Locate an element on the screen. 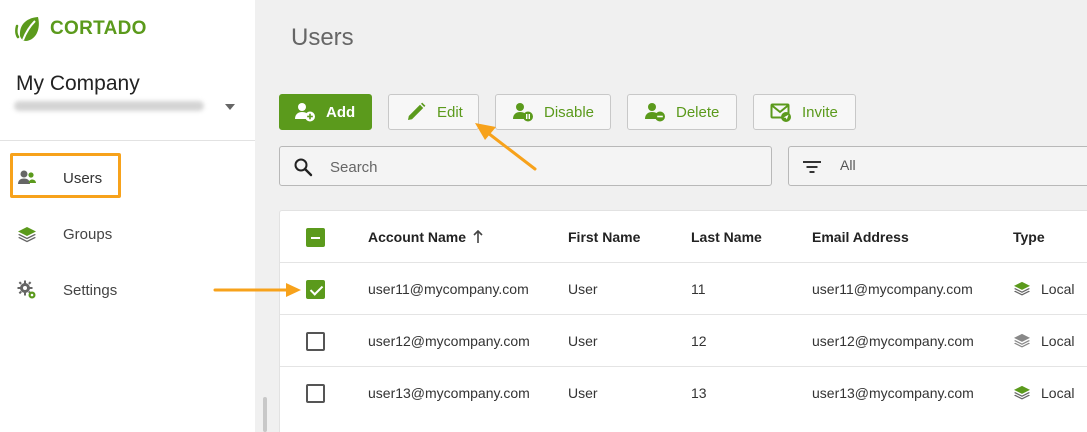 The height and width of the screenshot is (432, 1087). sort-ascending-icon is located at coordinates (478, 236).